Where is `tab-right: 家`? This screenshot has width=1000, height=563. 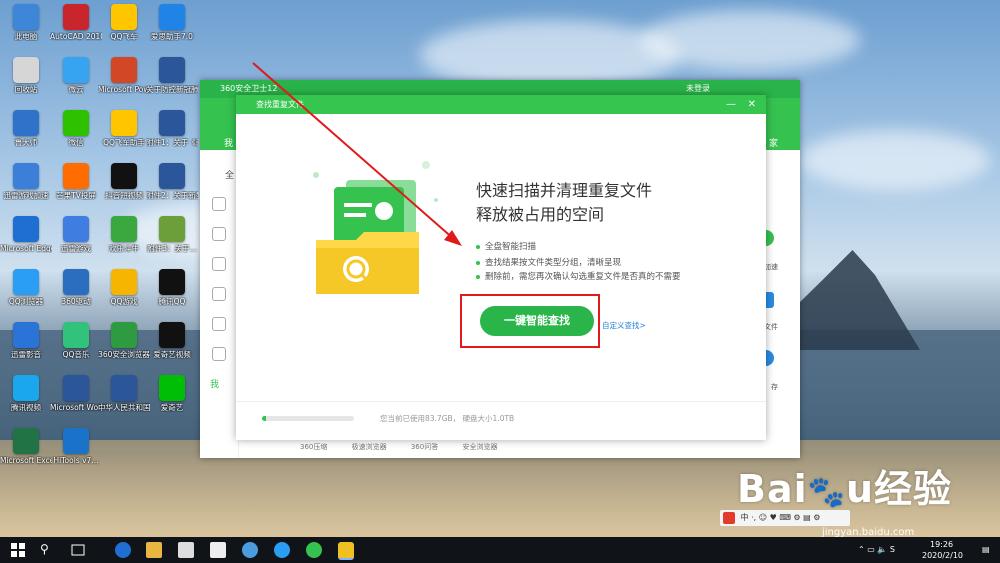
tab-right: 家 is located at coordinates (773, 142).